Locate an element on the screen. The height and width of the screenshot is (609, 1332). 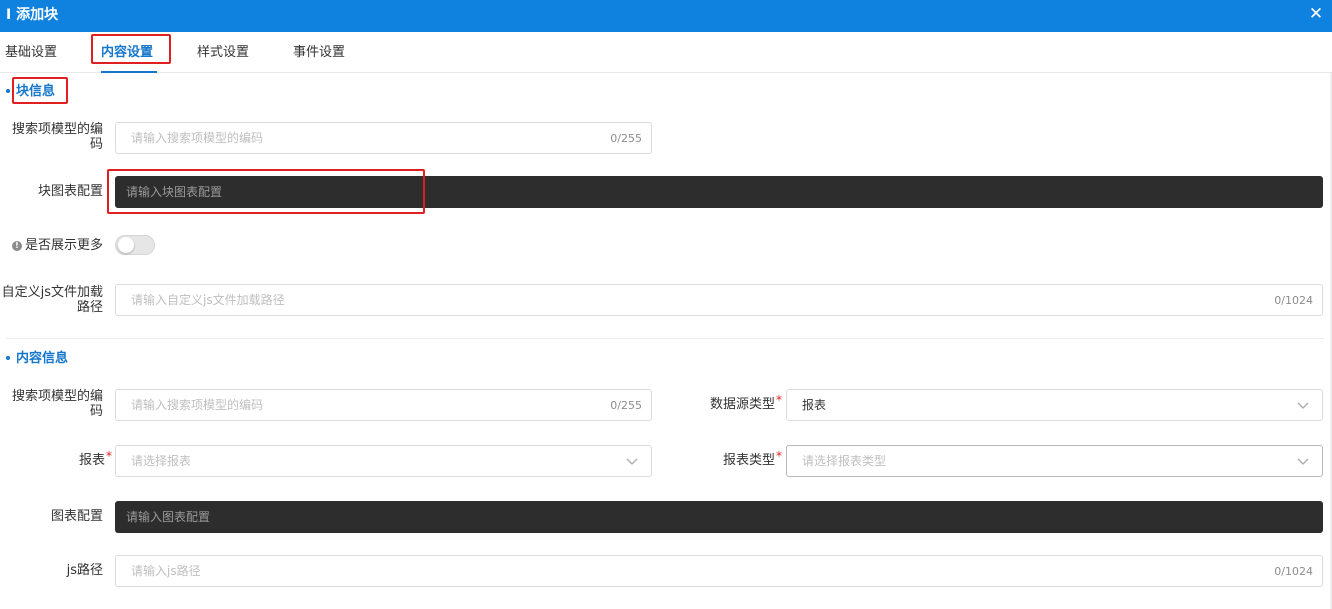
editor-placeholder: 请输入图表配置 is located at coordinates (168, 517).